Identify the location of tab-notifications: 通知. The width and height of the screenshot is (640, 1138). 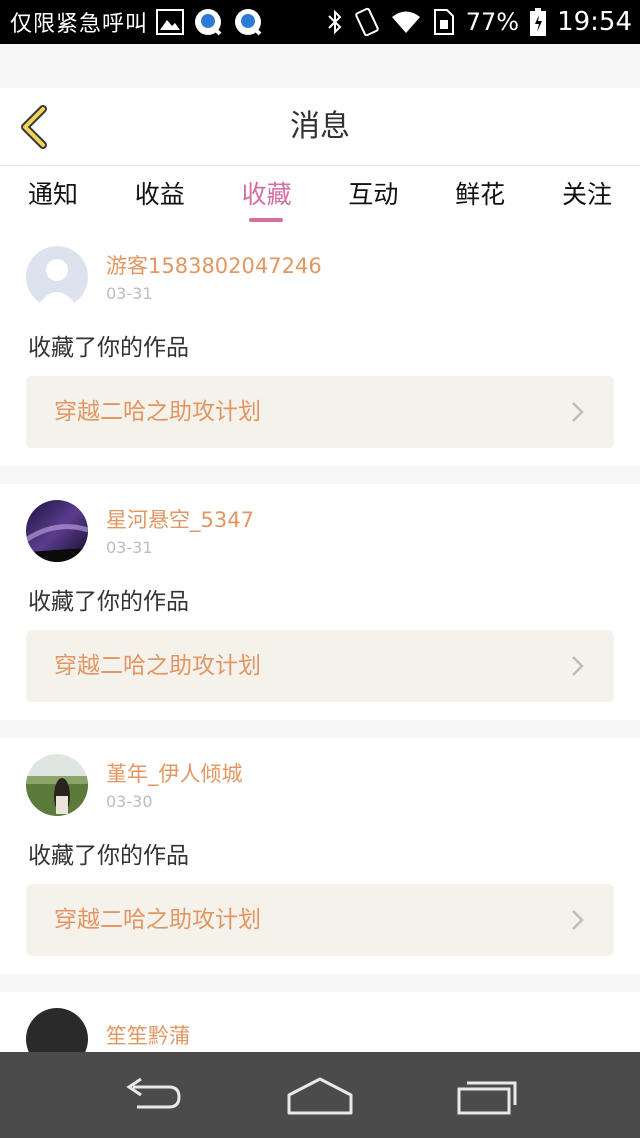
(53, 198).